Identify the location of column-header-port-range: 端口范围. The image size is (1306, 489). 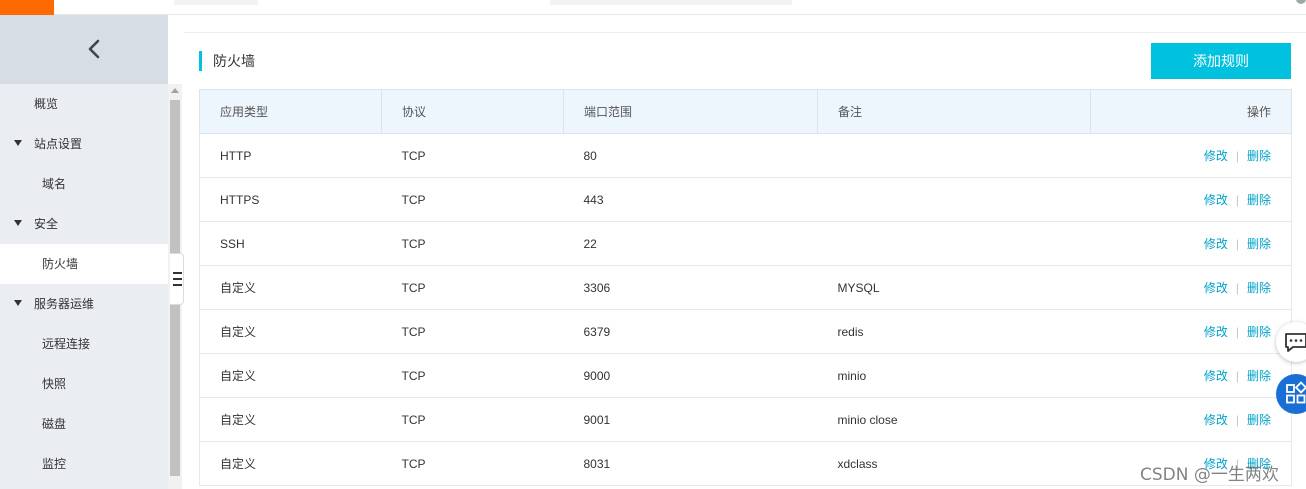
(690, 111).